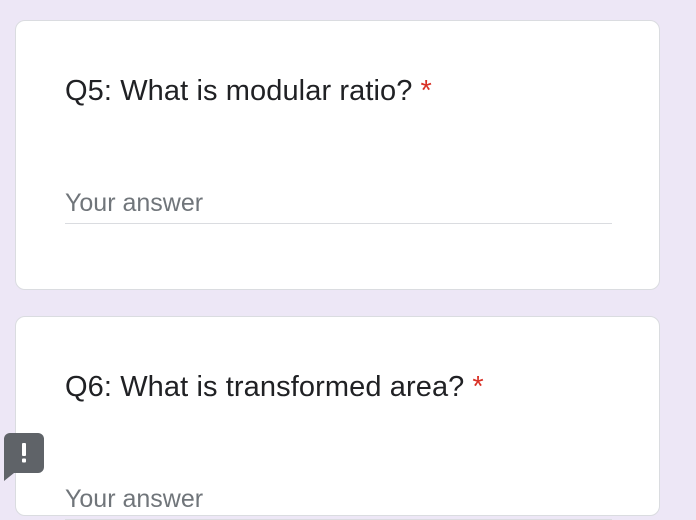 The height and width of the screenshot is (520, 696). Describe the element at coordinates (9, 477) in the screenshot. I see `feedback-bubble-tail` at that location.